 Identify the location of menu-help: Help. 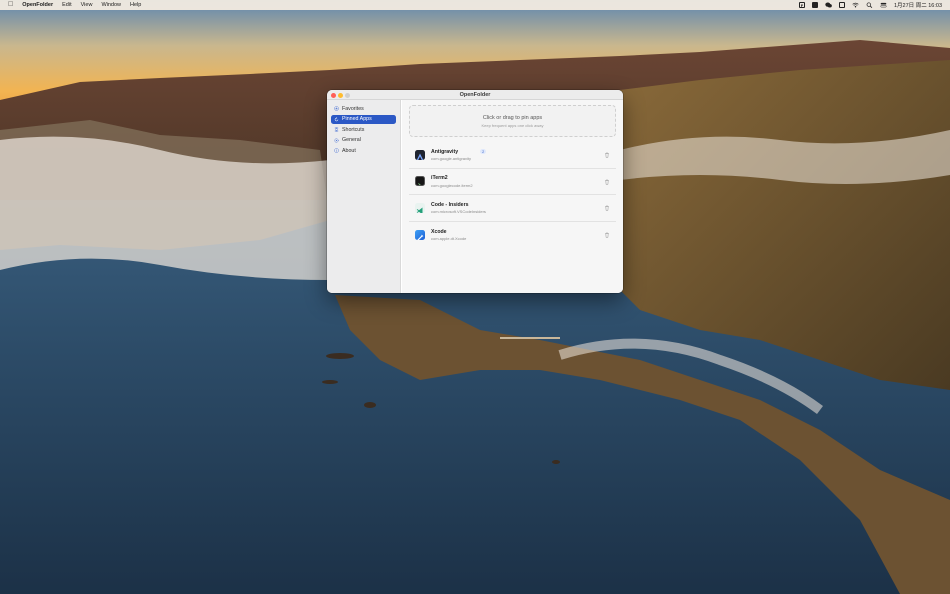
(135, 5).